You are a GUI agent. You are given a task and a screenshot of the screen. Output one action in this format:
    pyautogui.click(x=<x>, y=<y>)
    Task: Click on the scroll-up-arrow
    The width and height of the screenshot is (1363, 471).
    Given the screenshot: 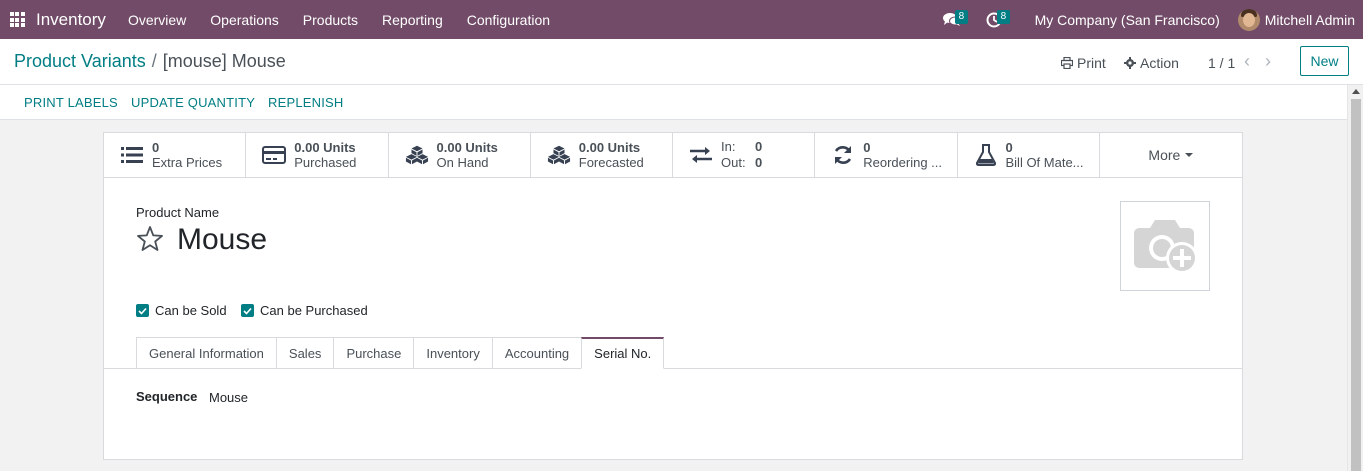 What is the action you would take?
    pyautogui.click(x=1356, y=91)
    